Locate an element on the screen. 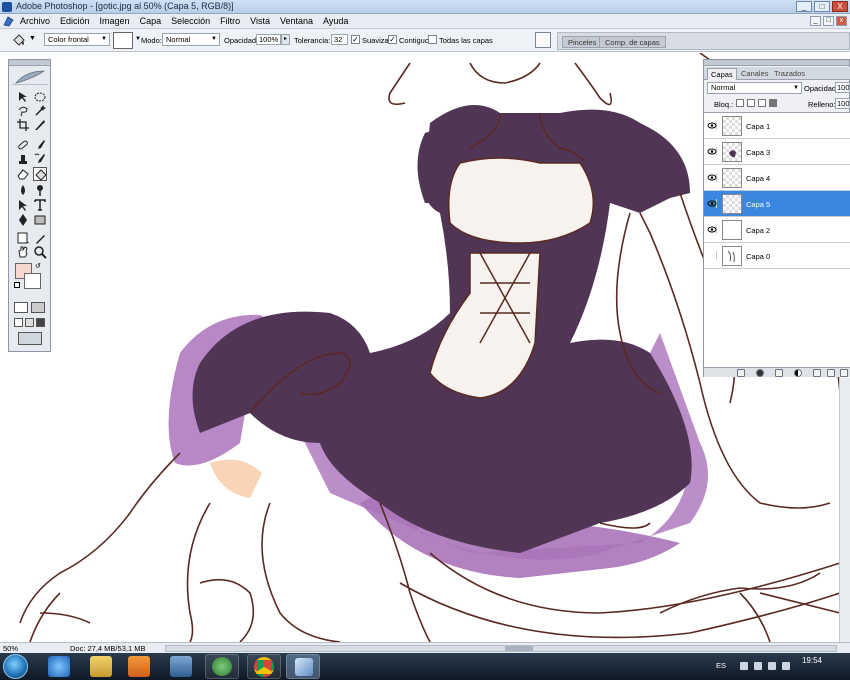 This screenshot has width=850, height=680. contiguous-checkbox: ✓ is located at coordinates (392, 39).